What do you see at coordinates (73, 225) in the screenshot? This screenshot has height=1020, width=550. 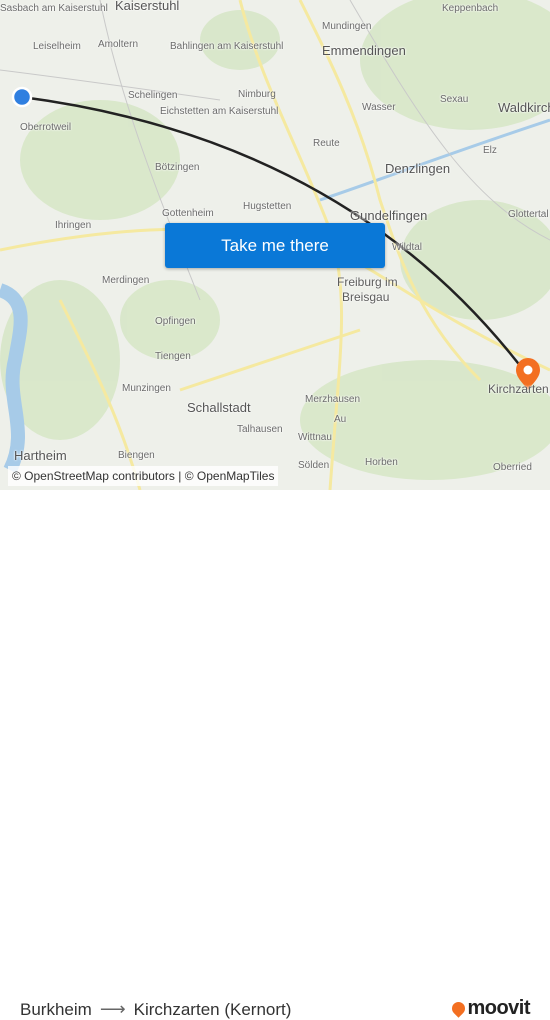 I see `place-label: Ihringen` at bounding box center [73, 225].